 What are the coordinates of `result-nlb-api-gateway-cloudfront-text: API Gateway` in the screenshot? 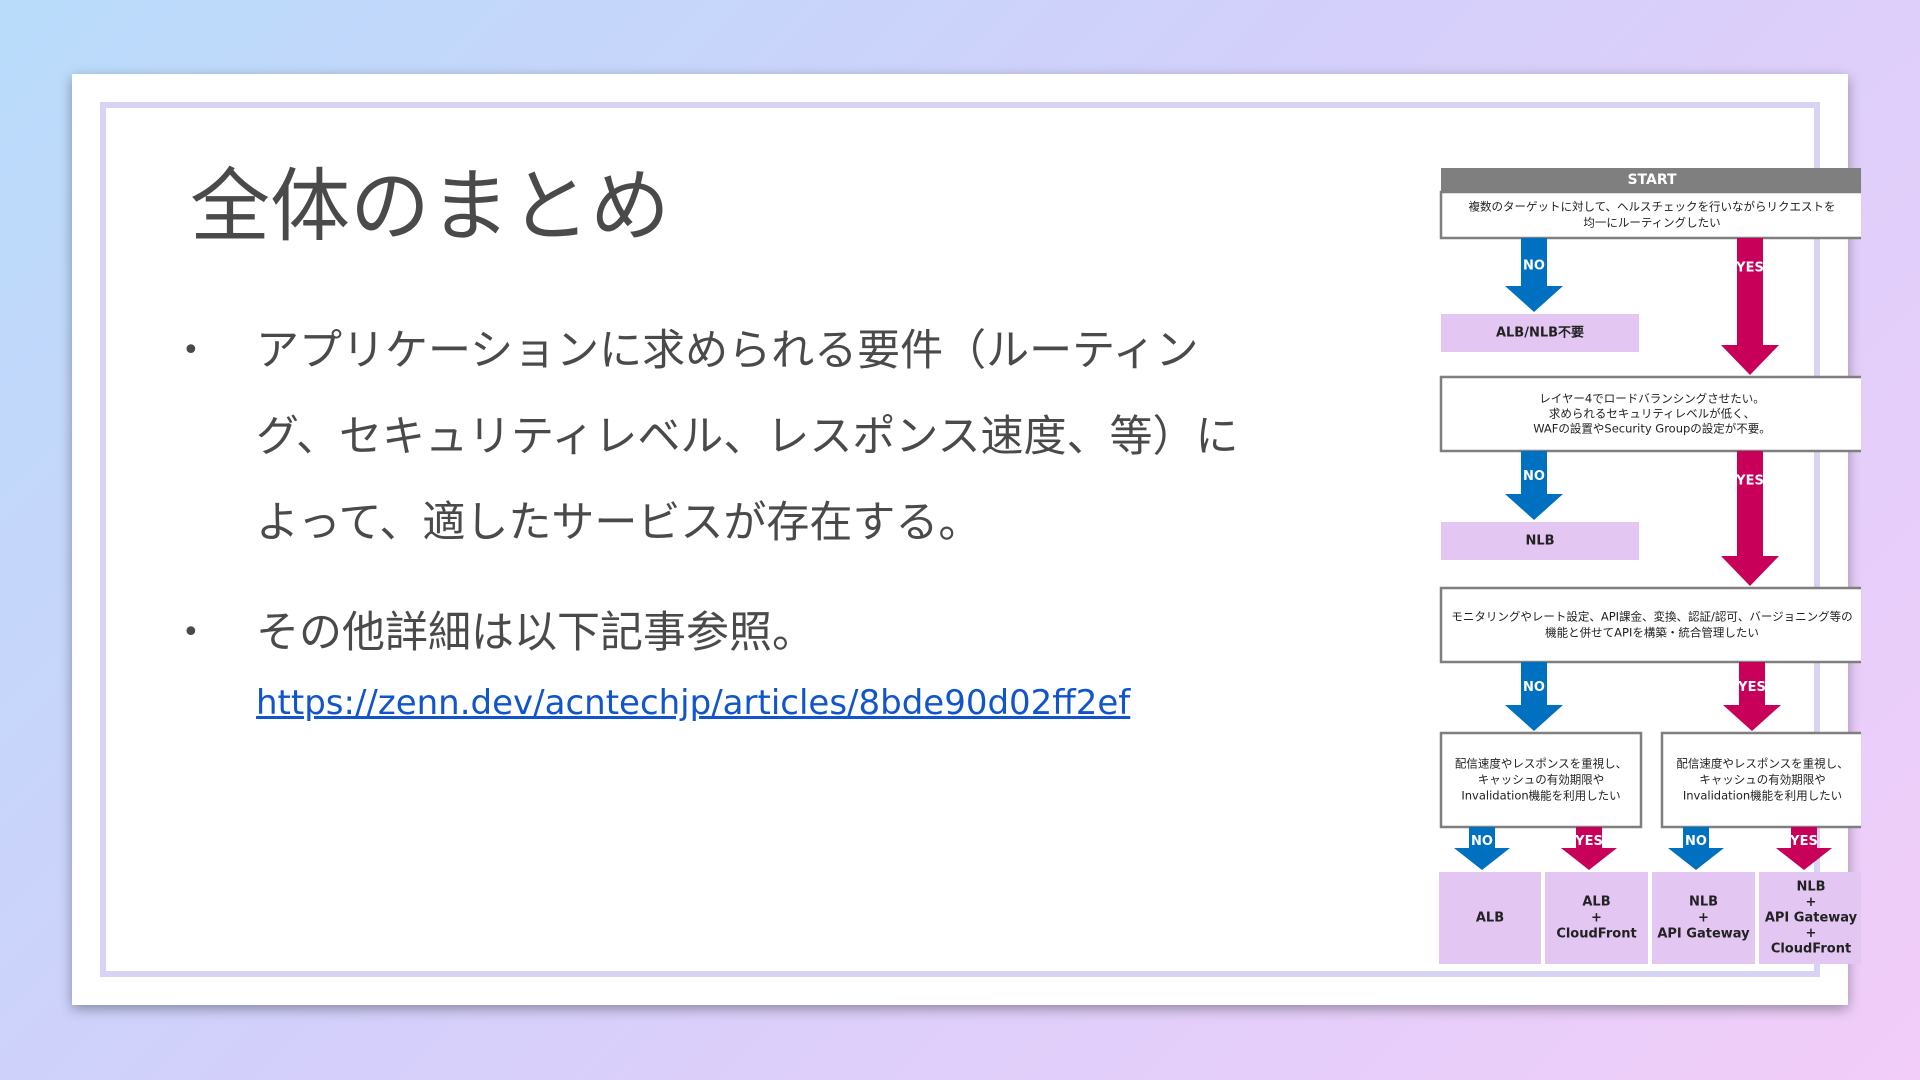 It's located at (1811, 918).